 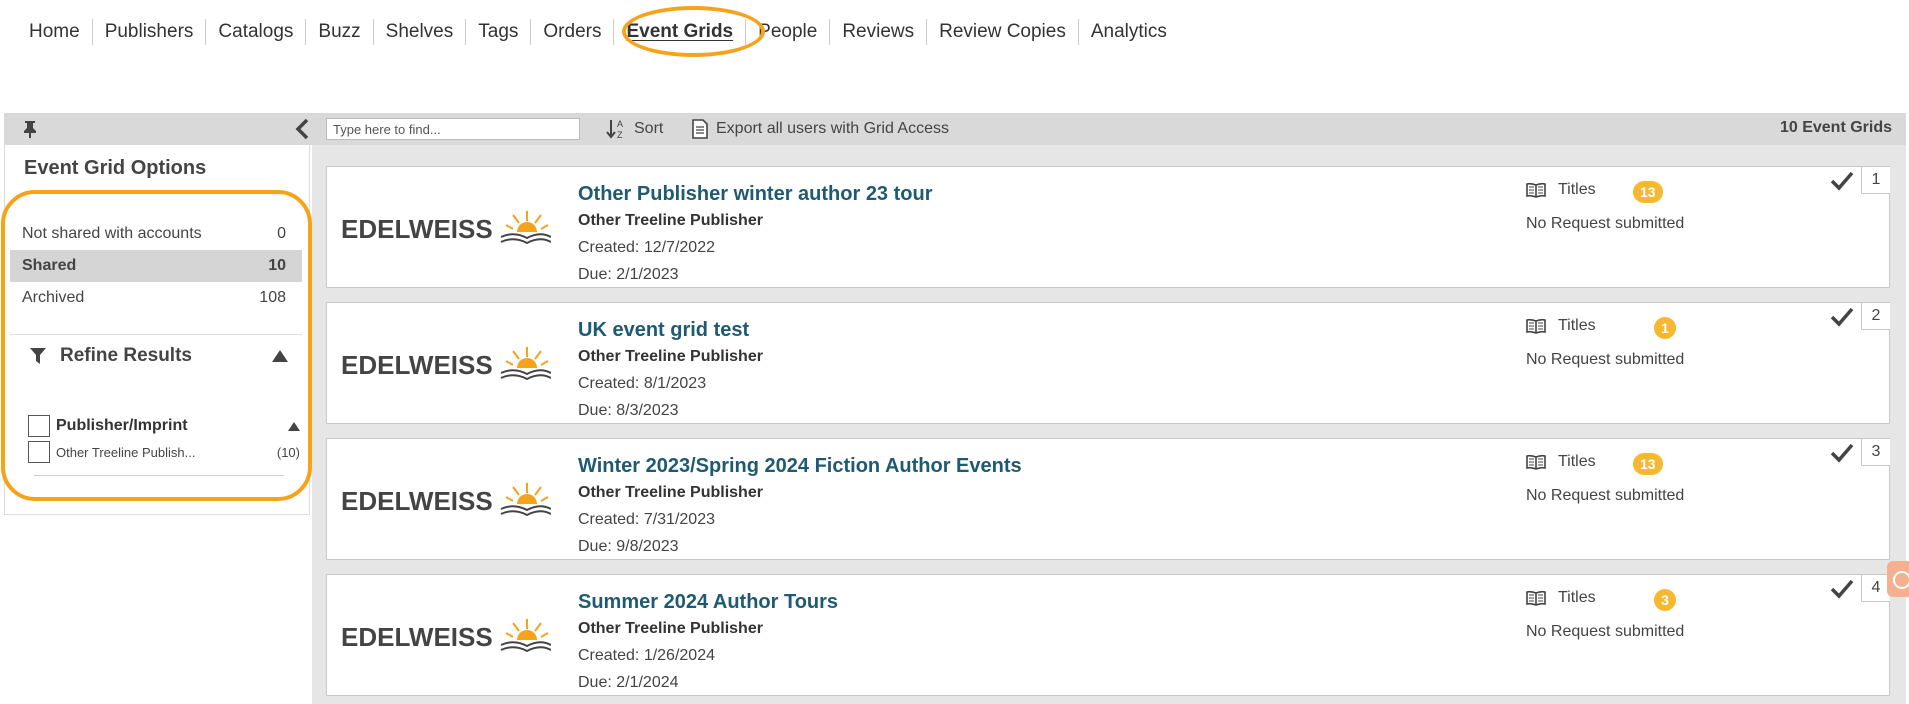 I want to click on collapse-triangle-icon, so click(x=280, y=355).